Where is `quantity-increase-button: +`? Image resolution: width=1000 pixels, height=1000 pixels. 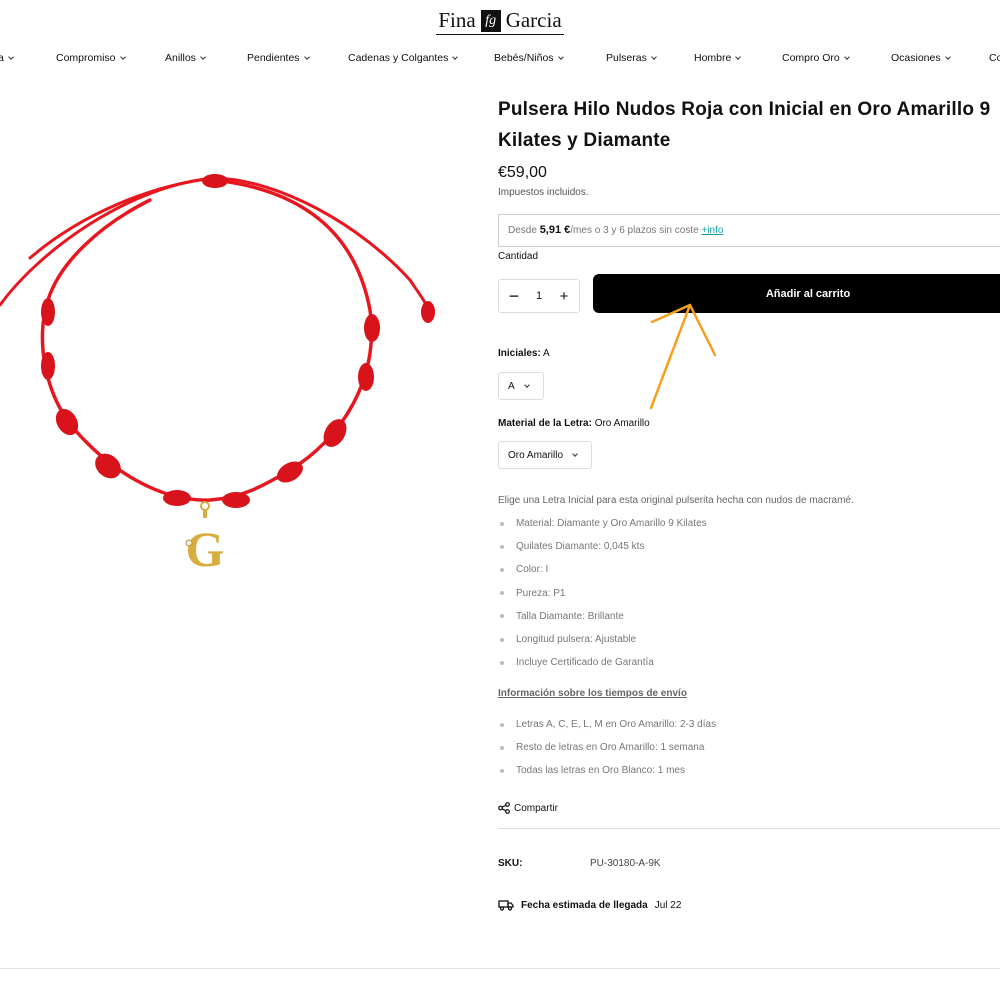
quantity-increase-button: + is located at coordinates (564, 296).